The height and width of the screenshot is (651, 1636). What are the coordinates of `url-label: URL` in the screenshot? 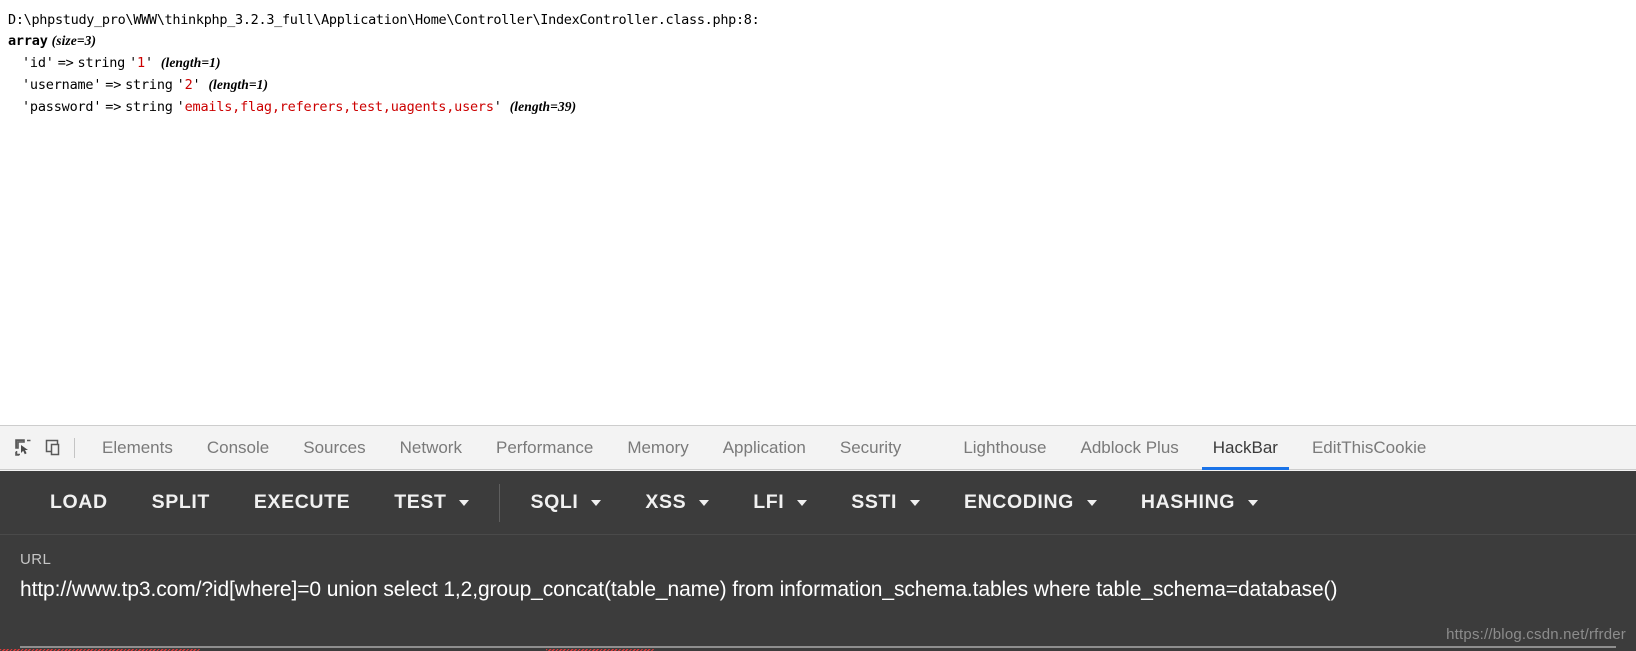 It's located at (36, 559).